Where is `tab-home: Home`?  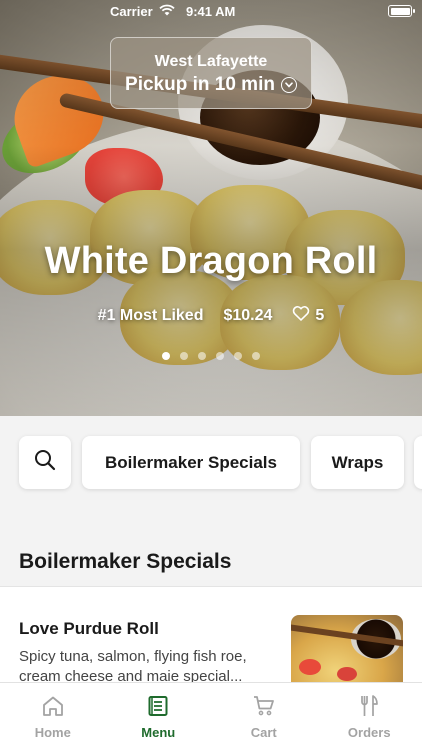 tab-home: Home is located at coordinates (53, 716).